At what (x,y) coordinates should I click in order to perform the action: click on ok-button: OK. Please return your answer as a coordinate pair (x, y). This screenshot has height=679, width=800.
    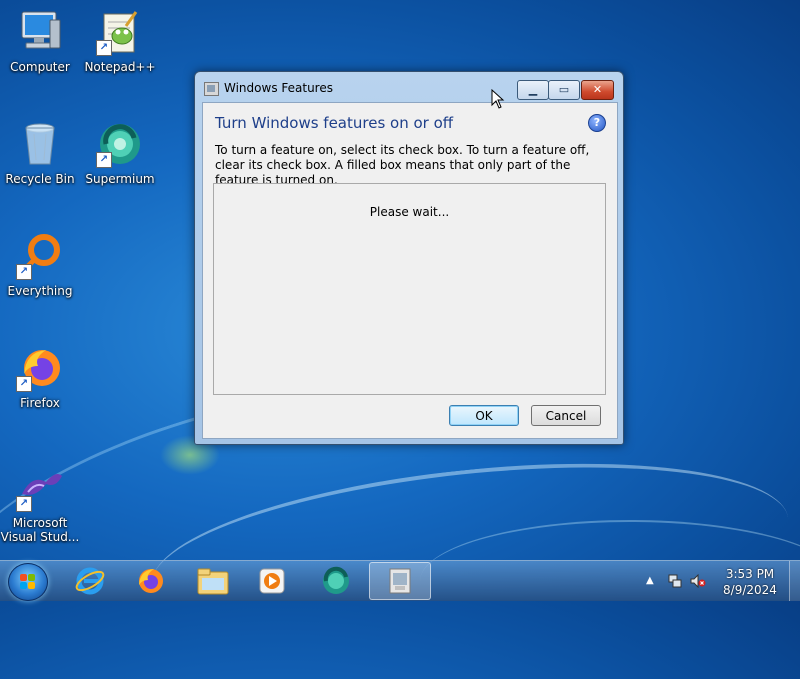
    Looking at the image, I should click on (484, 415).